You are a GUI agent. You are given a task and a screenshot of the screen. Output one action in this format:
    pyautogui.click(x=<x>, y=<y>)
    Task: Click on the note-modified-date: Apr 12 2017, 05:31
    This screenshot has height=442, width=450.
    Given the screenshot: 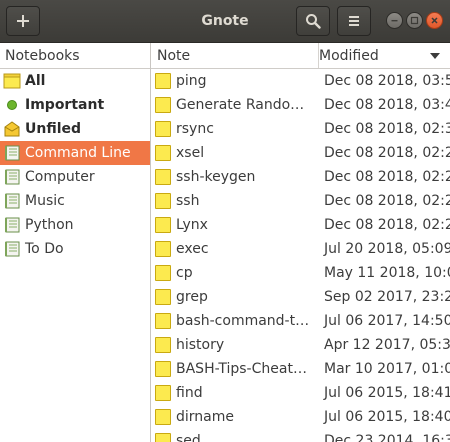 What is the action you would take?
    pyautogui.click(x=387, y=345)
    